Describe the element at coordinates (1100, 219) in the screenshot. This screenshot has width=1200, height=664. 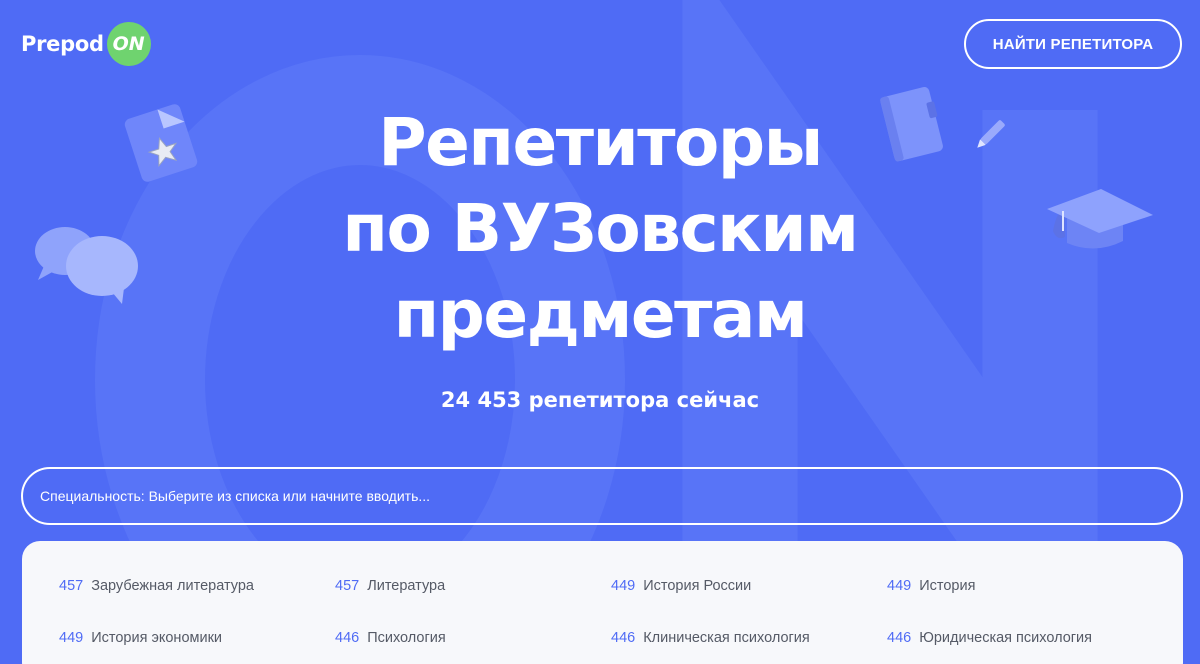
I see `graduation-cap-icon` at that location.